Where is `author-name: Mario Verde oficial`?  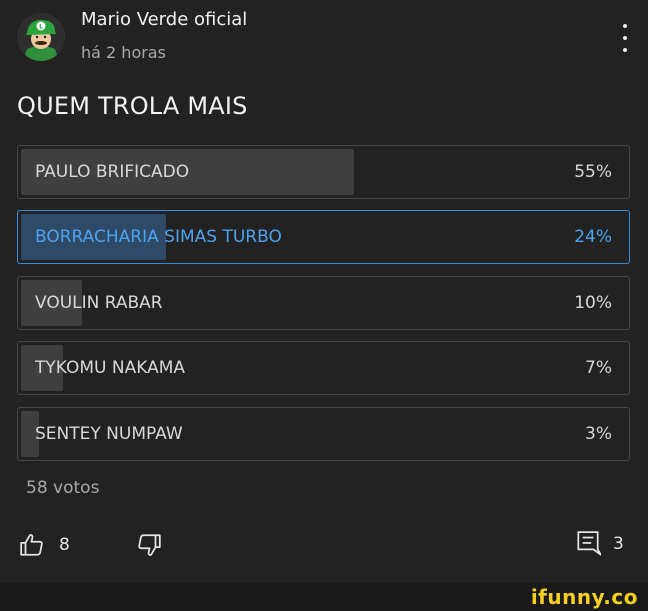
author-name: Mario Verde oficial is located at coordinates (164, 19).